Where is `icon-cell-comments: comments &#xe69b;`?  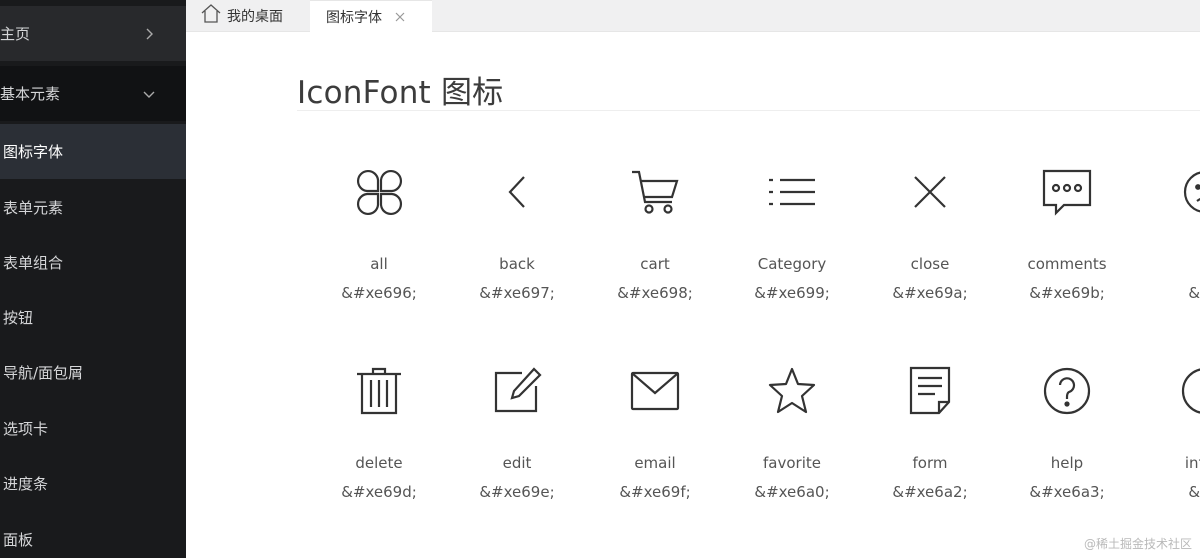
icon-cell-comments: comments &#xe69b; is located at coordinates (1067, 247).